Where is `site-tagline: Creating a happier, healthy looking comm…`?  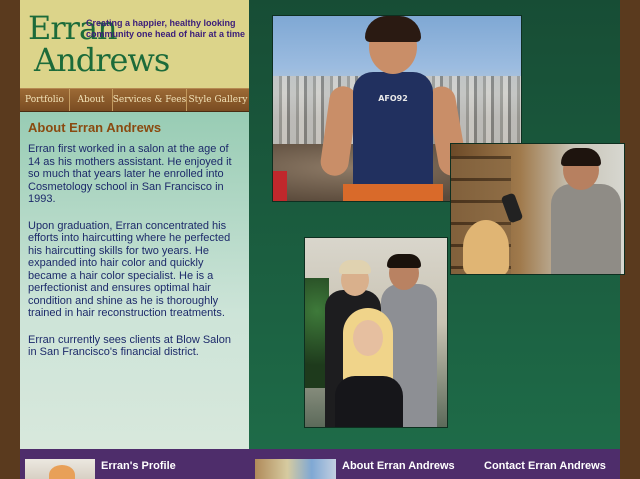
site-tagline: Creating a happier, healthy looking comm… is located at coordinates (166, 28).